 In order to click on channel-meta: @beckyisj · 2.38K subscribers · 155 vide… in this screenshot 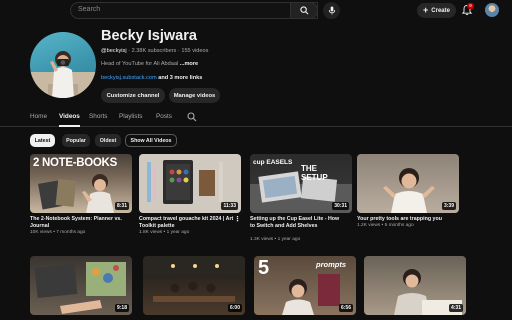, I will do `click(155, 51)`.